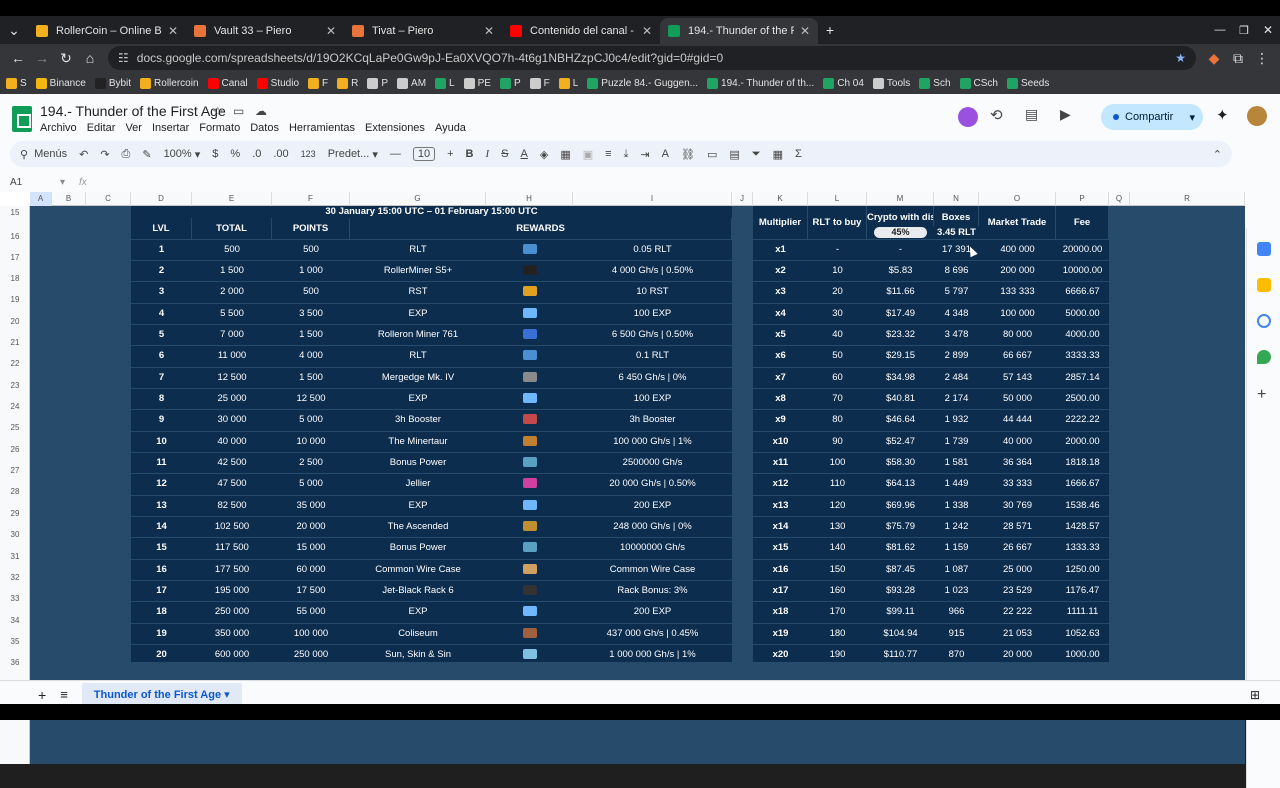 The image size is (1280, 788). Describe the element at coordinates (450, 154) in the screenshot. I see `font-size-plus-icon: +` at that location.